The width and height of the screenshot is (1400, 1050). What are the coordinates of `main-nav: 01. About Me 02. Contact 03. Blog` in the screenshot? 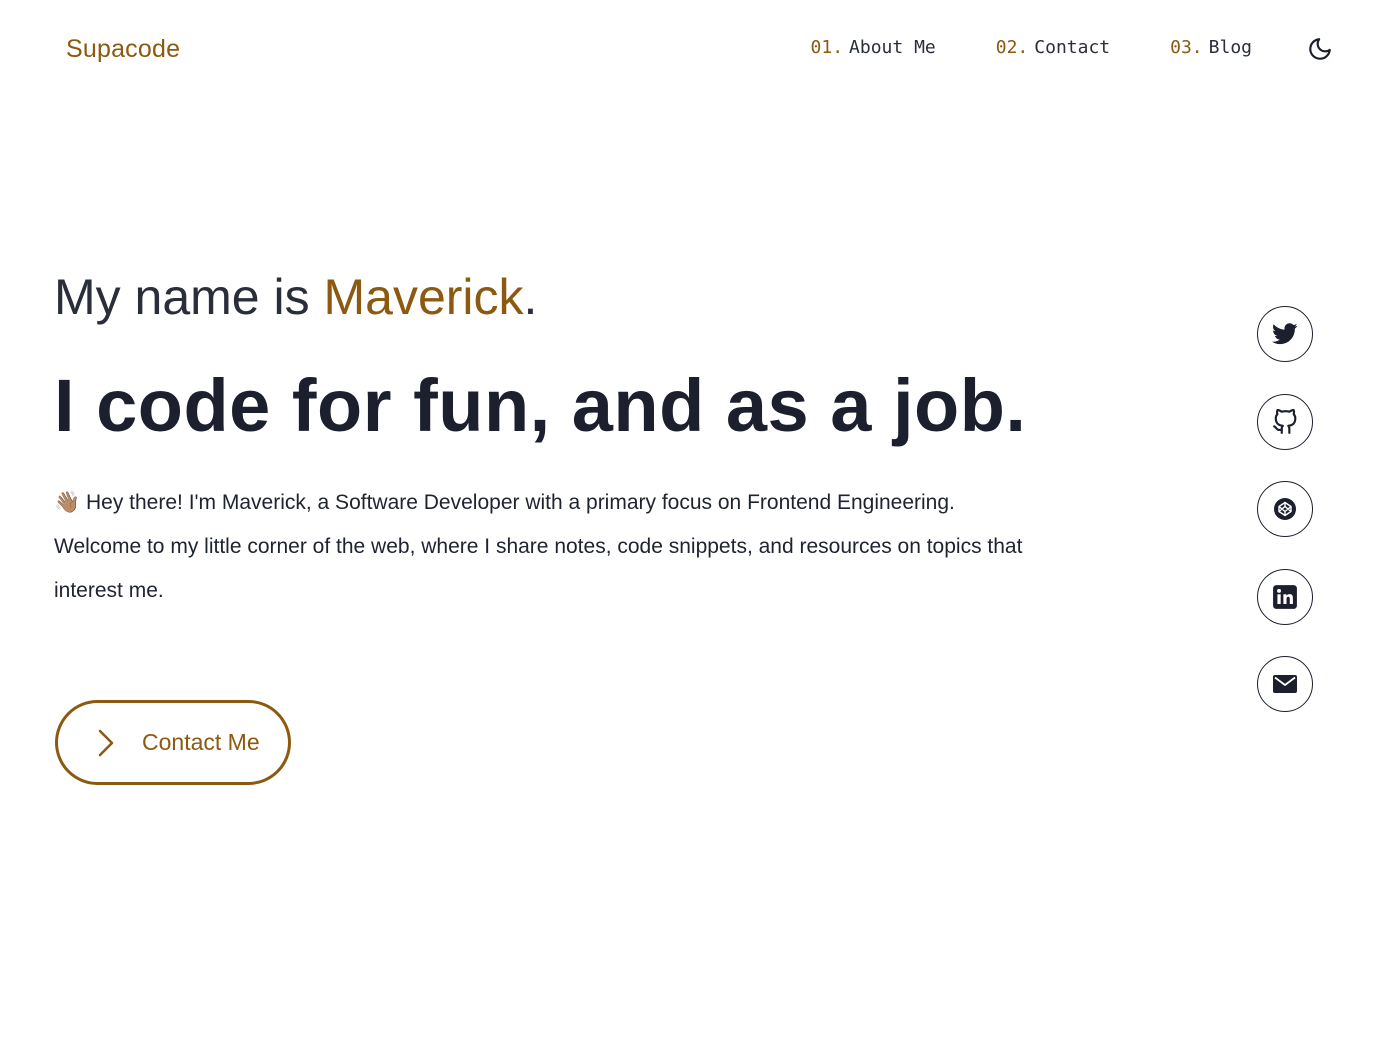 It's located at (1031, 48).